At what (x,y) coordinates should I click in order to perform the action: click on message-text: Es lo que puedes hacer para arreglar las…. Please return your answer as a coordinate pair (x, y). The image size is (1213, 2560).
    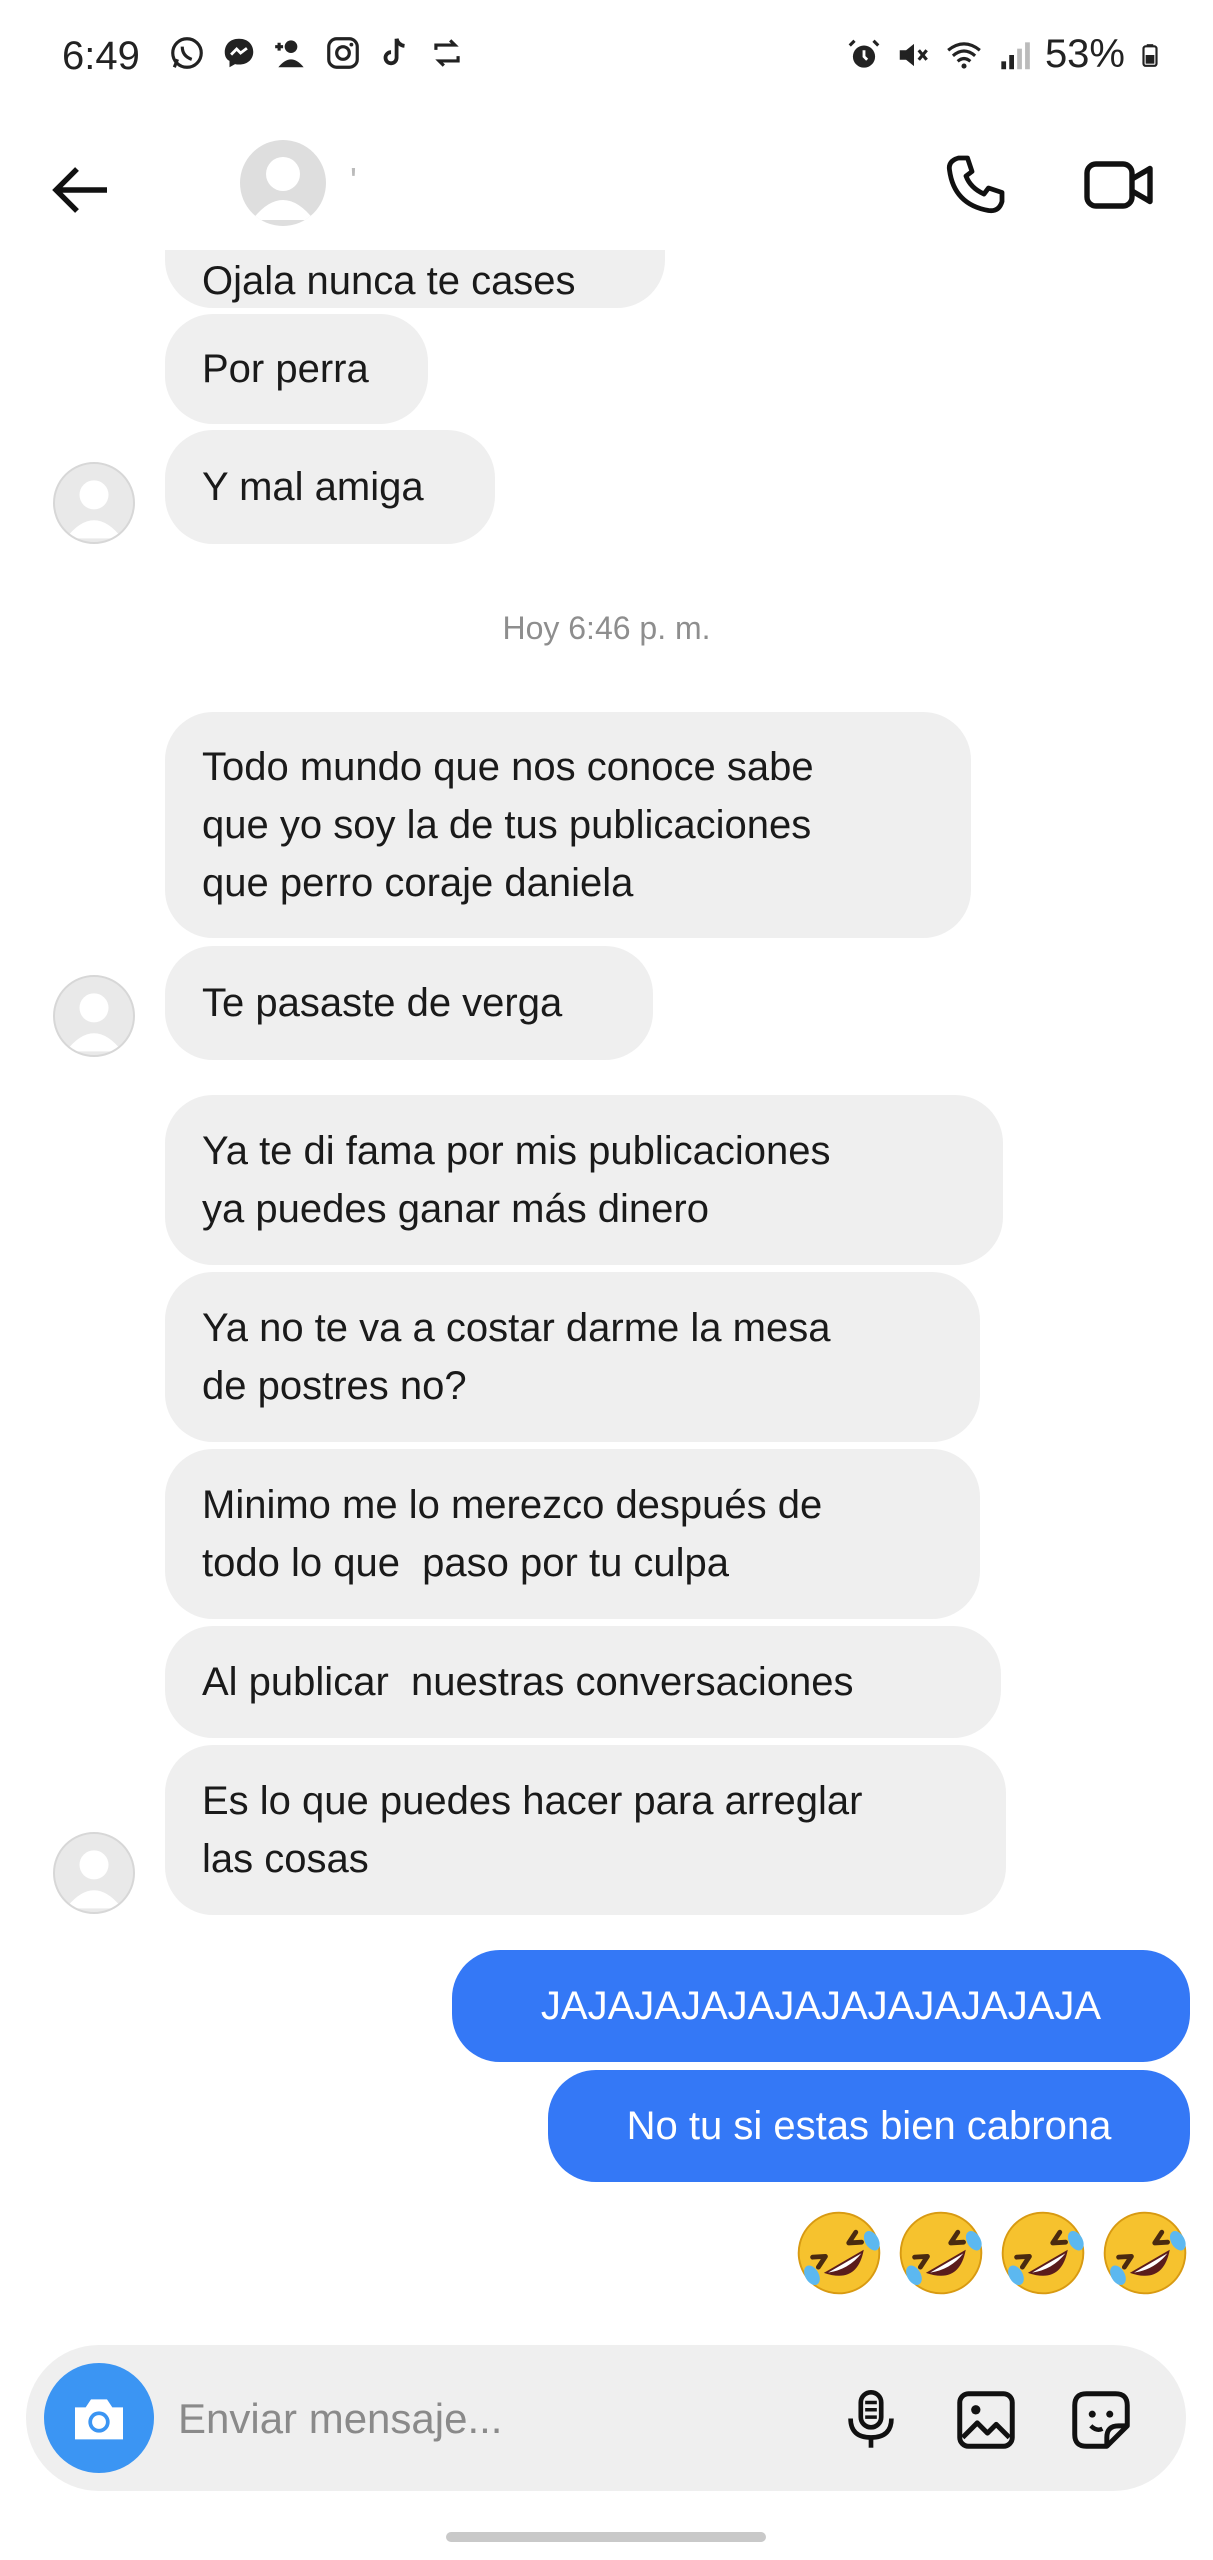
    Looking at the image, I should click on (532, 1830).